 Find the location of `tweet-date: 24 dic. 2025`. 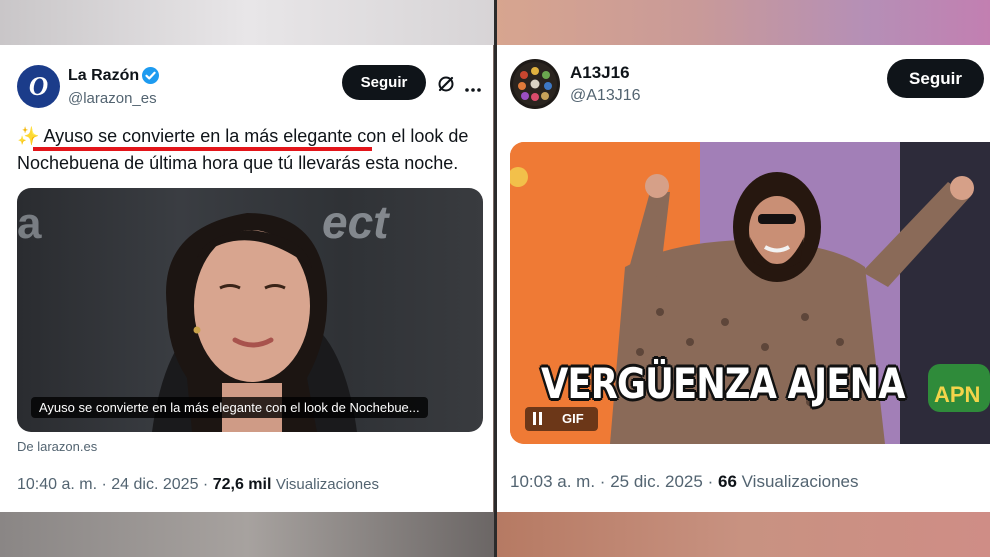

tweet-date: 24 dic. 2025 is located at coordinates (154, 484).